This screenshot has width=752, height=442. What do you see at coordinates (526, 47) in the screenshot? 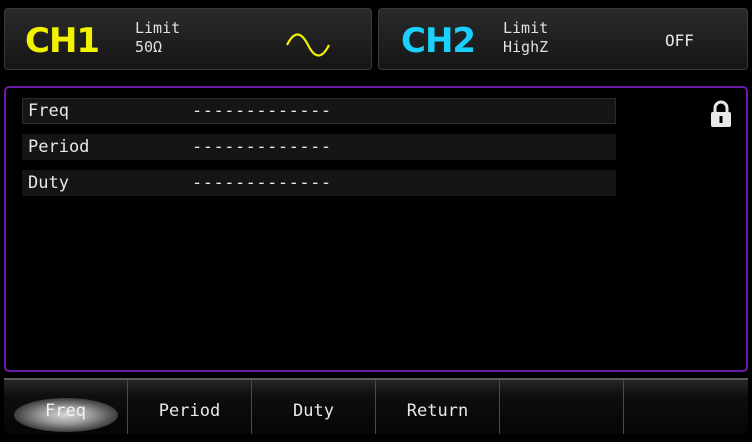
I see `ch2-load: HighZ` at bounding box center [526, 47].